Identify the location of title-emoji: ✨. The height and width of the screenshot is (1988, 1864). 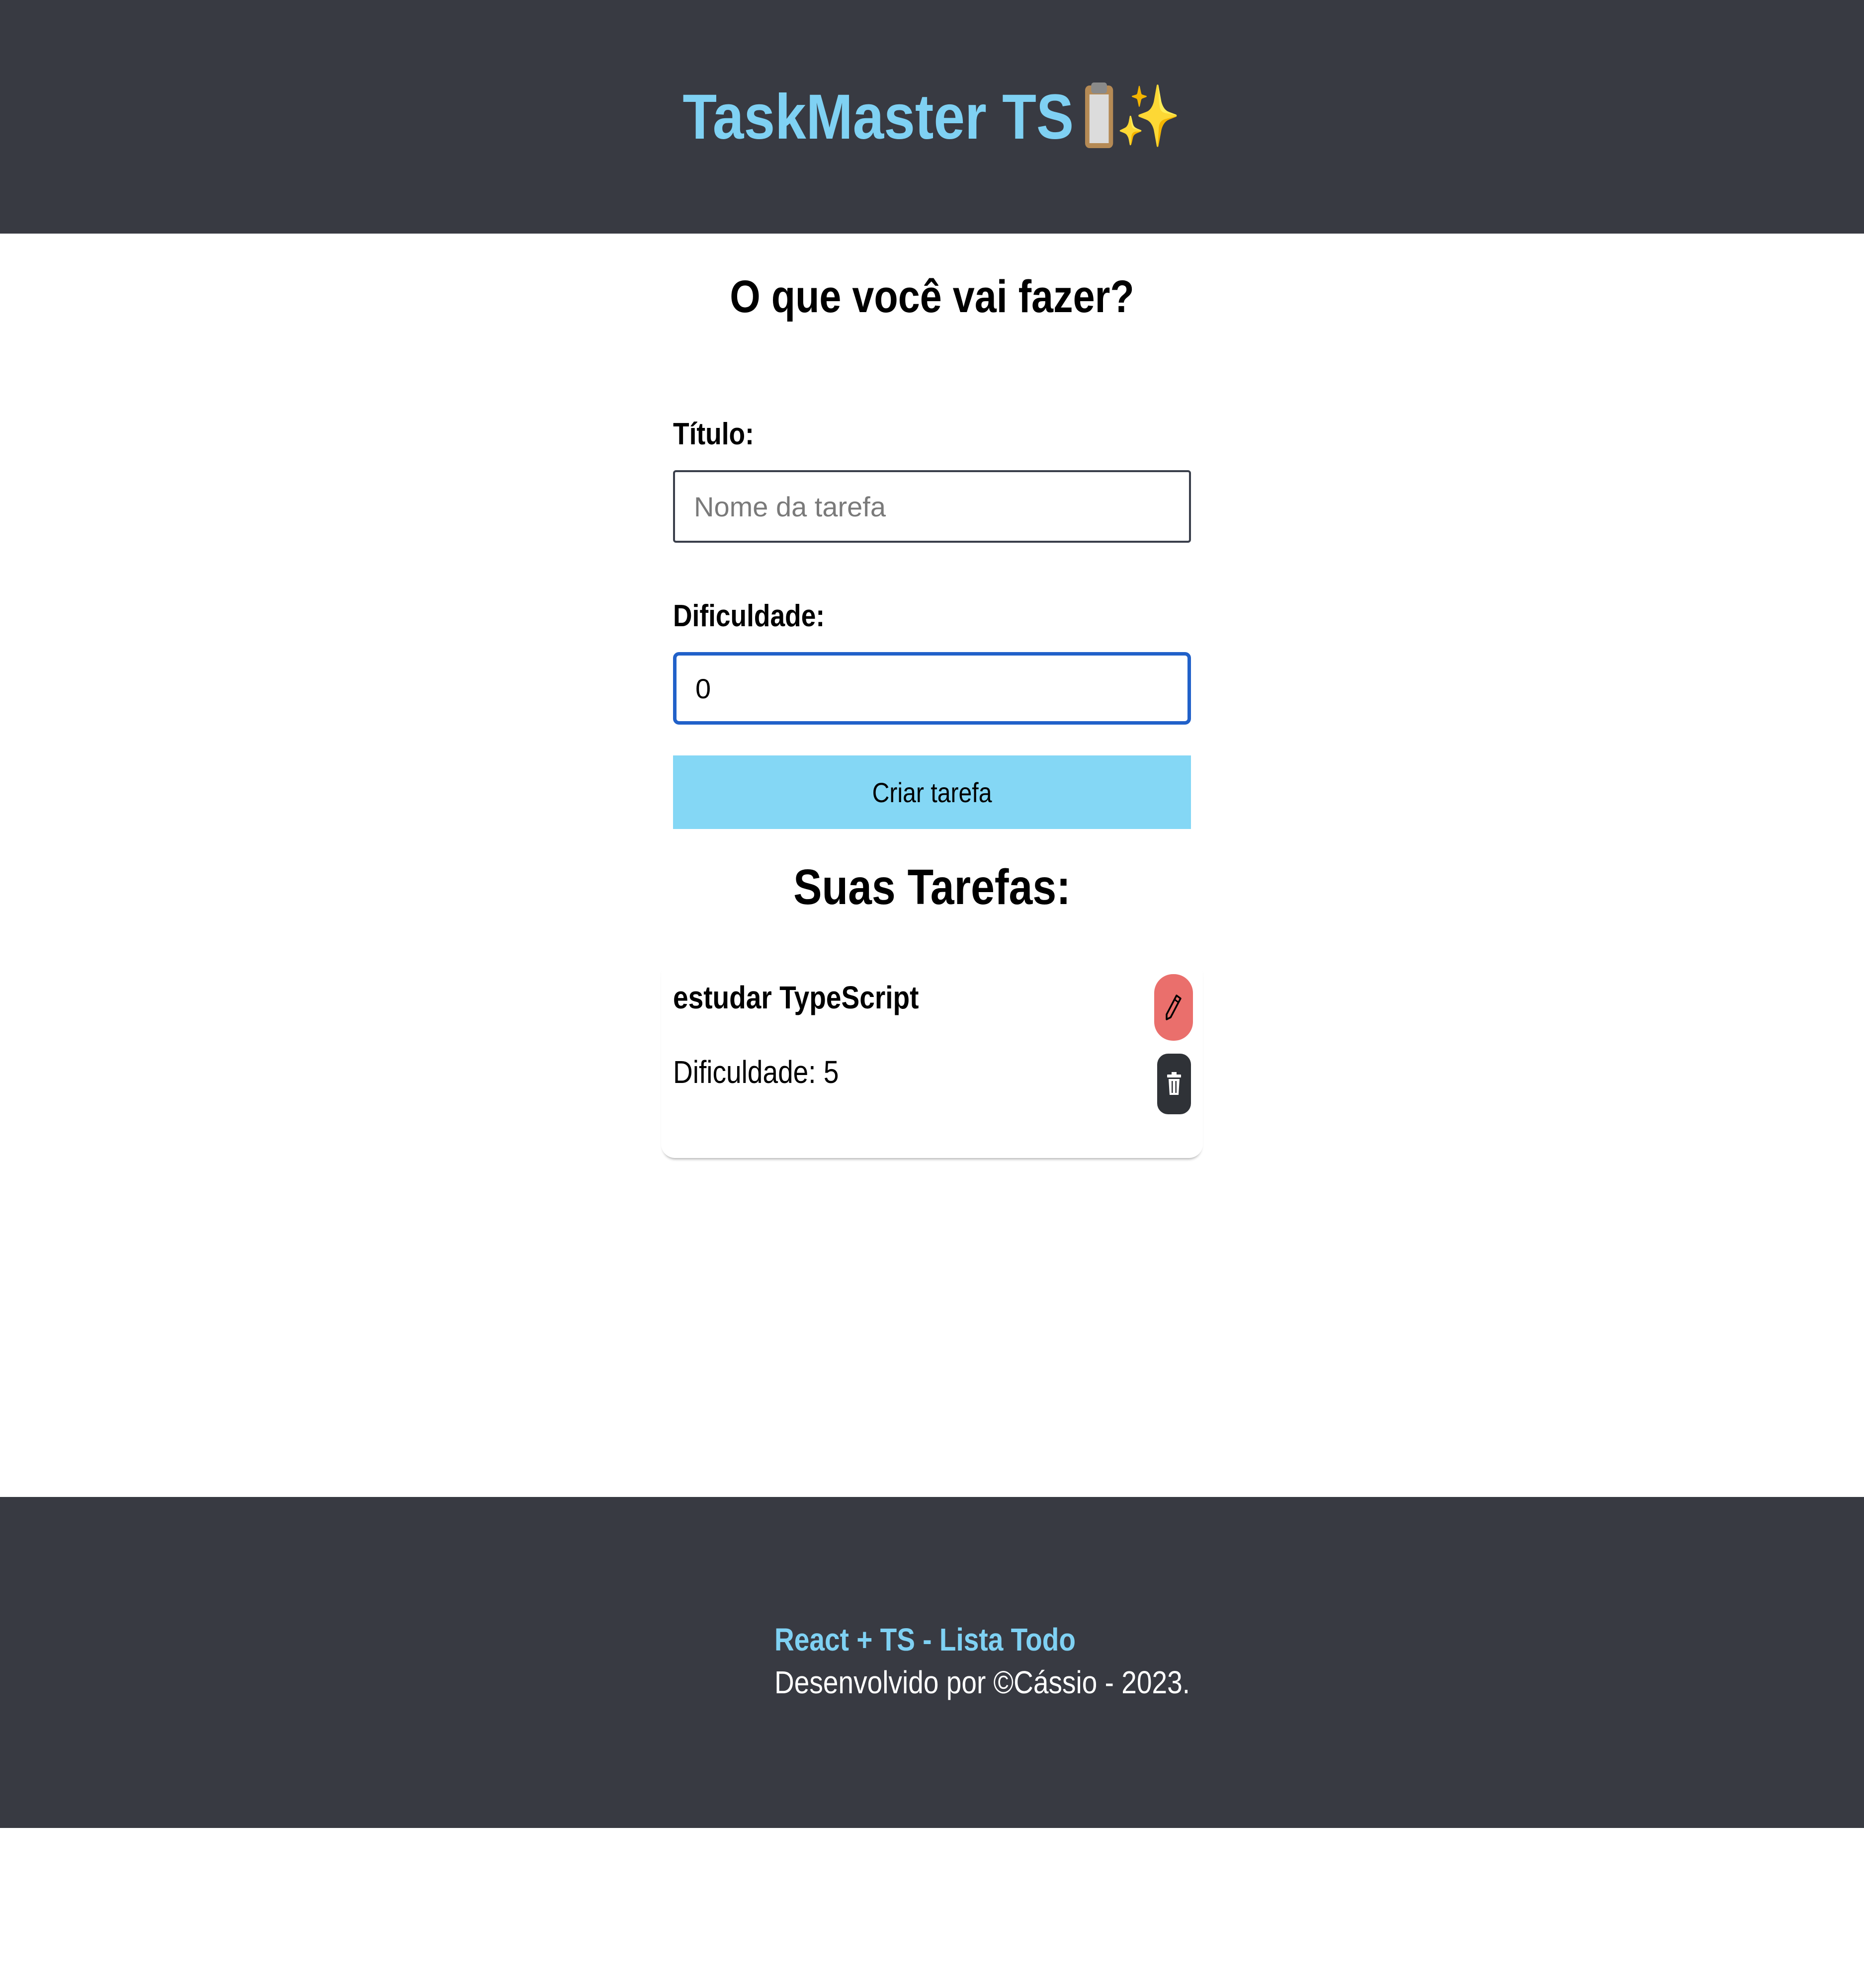
(1134, 116).